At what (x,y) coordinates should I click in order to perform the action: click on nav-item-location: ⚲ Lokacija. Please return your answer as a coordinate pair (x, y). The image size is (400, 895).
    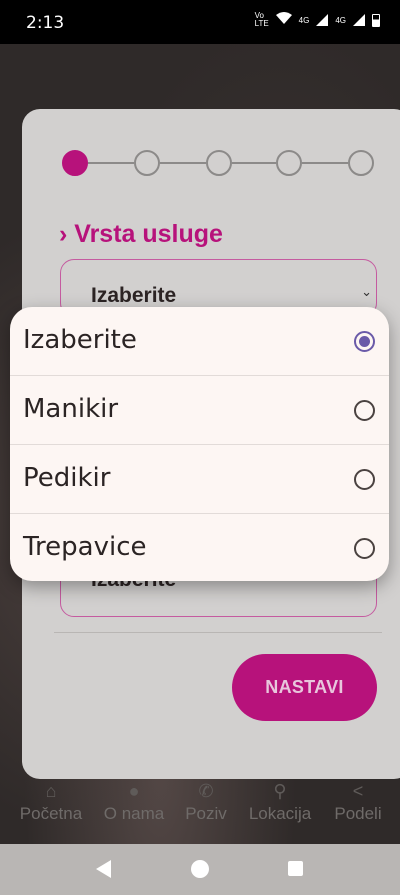
    Looking at the image, I should click on (280, 801).